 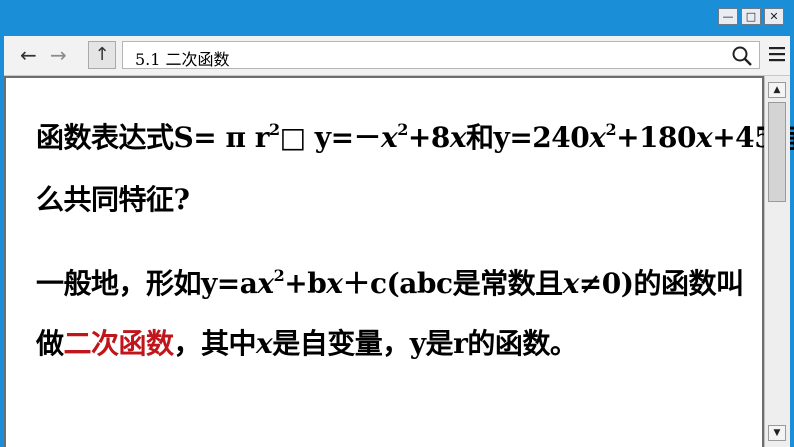 I want to click on formula-segment: ≠0), so click(x=606, y=283).